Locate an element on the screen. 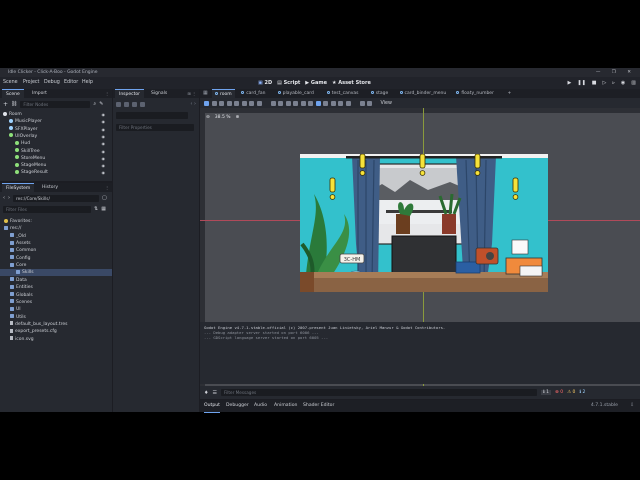 This screenshot has width=640, height=480. filesystem-item: UI is located at coordinates (56, 309).